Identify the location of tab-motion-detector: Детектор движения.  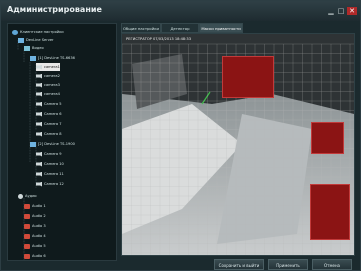
(180, 32).